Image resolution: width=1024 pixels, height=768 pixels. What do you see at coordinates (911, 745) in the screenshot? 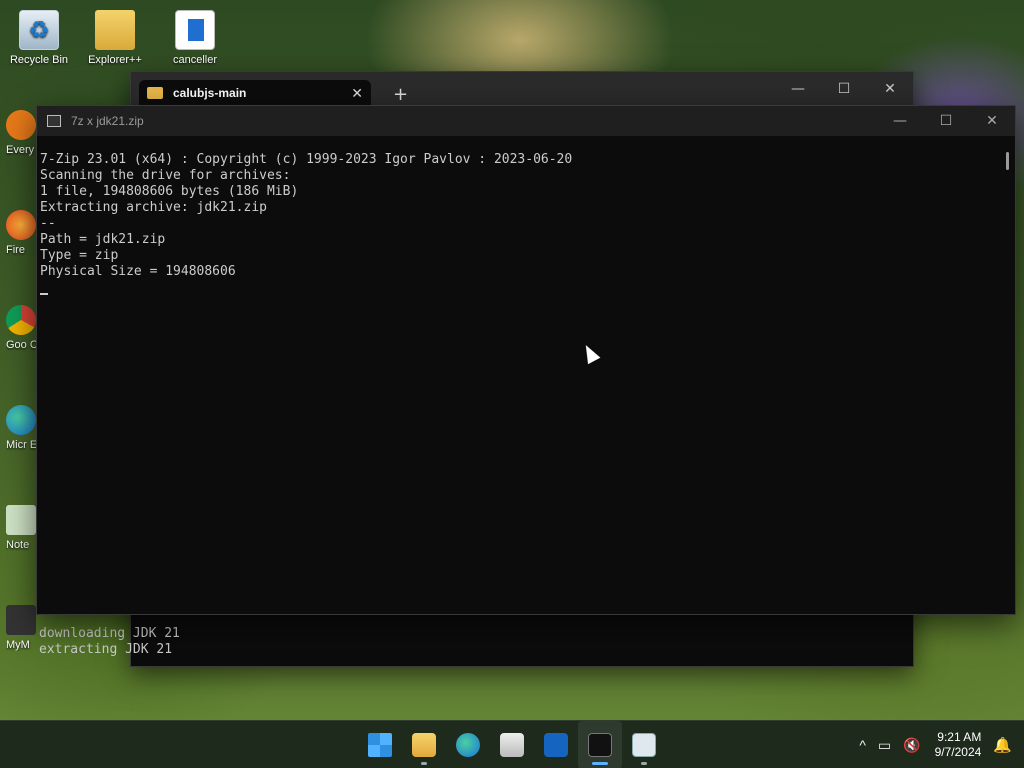
I see `volume-muted-icon: 🔇` at bounding box center [911, 745].